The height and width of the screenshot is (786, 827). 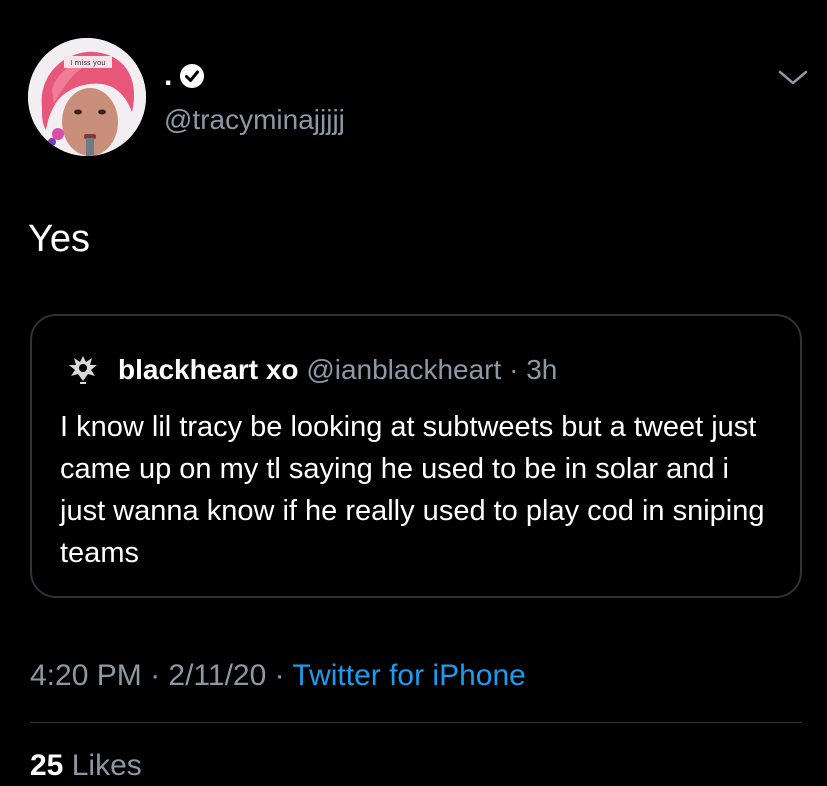 I want to click on tweet-timestamp-row: 4:20 PM · 2/11/20 · Twitter for iPhone, so click(x=278, y=676).